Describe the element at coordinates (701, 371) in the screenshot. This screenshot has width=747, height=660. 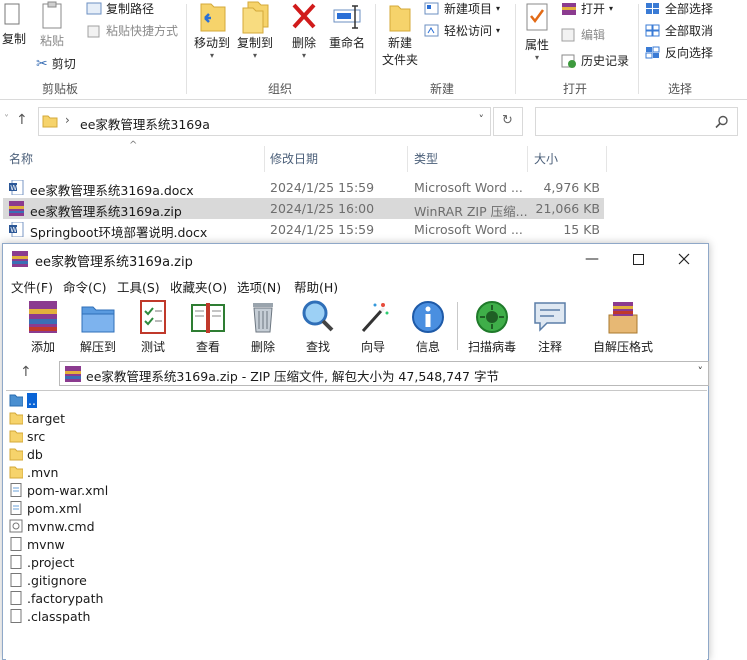
I see `chevron-down-icon: ˅` at that location.